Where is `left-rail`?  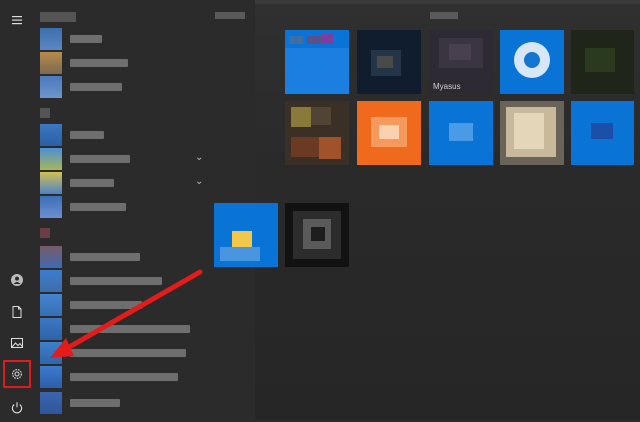
left-rail is located at coordinates (17, 210).